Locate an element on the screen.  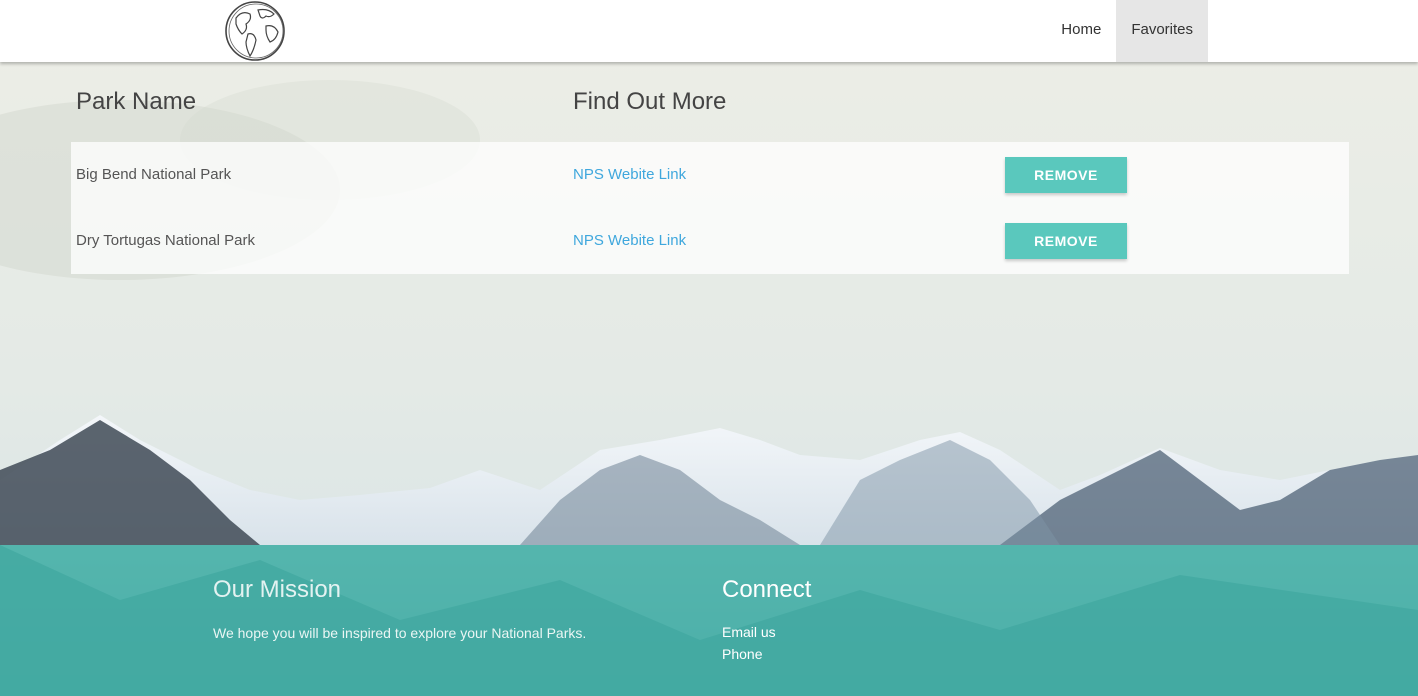
email-us-link: Email us is located at coordinates (749, 632).